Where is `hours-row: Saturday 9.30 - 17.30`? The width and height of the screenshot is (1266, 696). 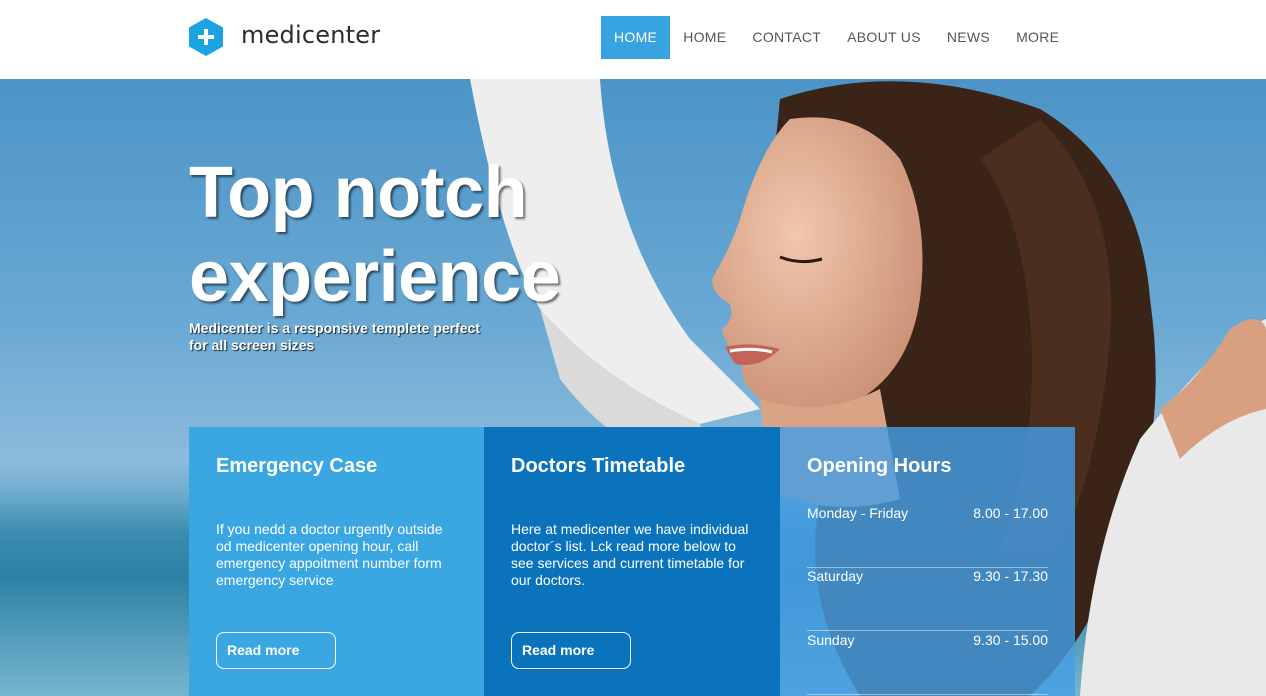 hours-row: Saturday 9.30 - 17.30 is located at coordinates (927, 599).